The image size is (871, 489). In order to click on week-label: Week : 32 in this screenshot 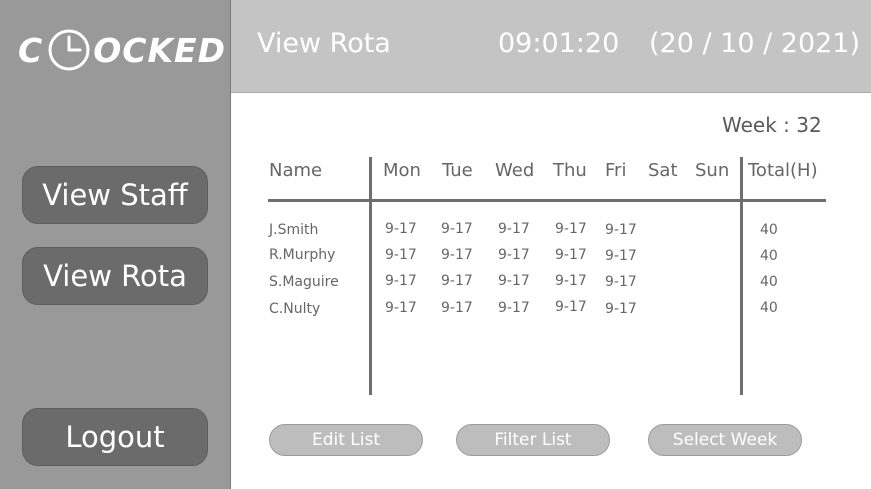, I will do `click(772, 125)`.